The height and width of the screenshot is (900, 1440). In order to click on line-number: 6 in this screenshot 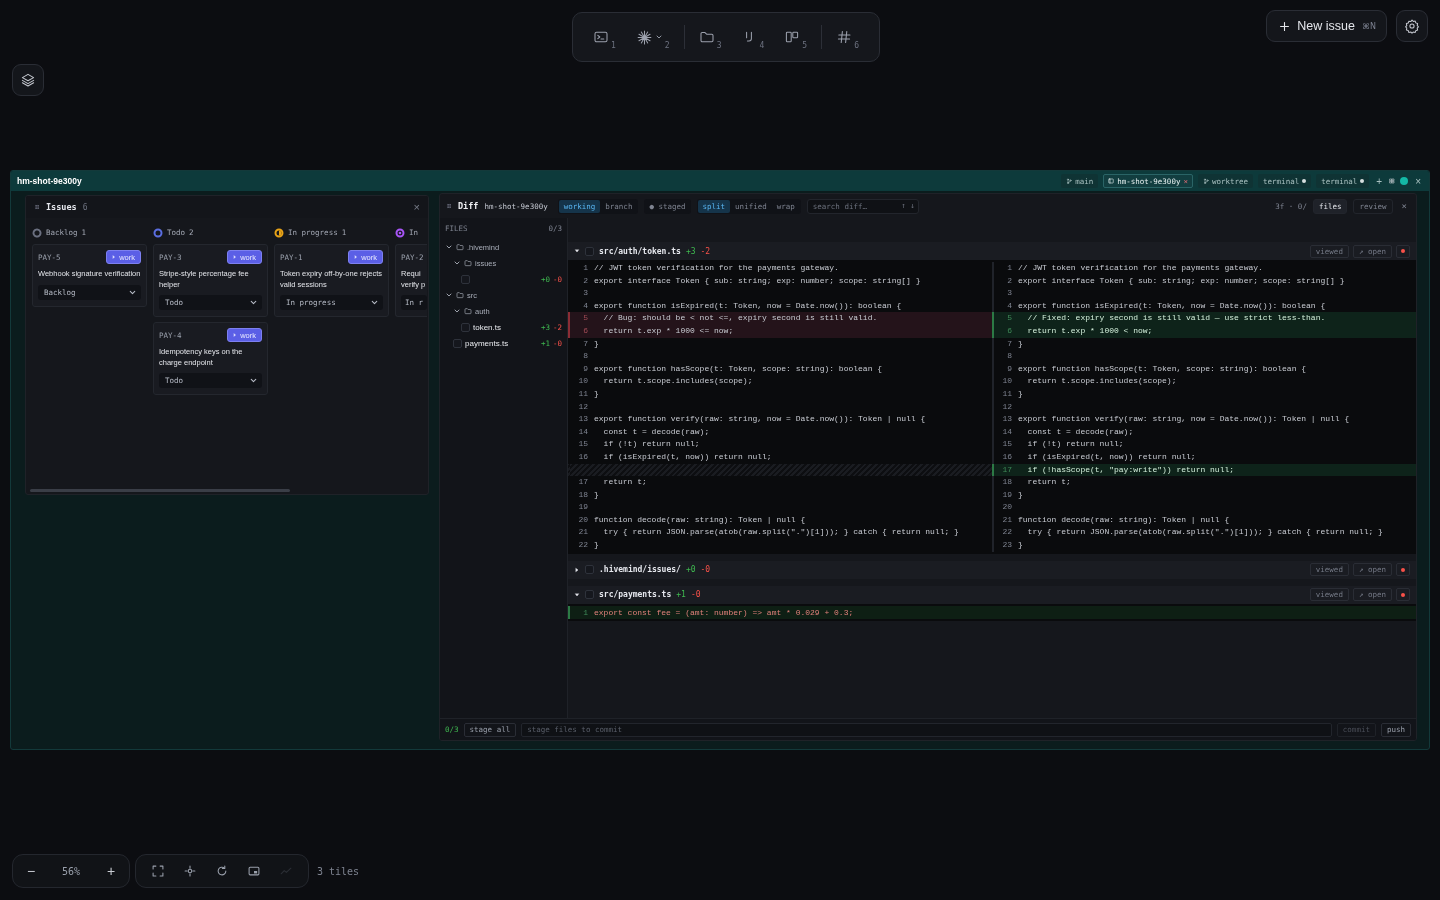, I will do `click(1009, 330)`.